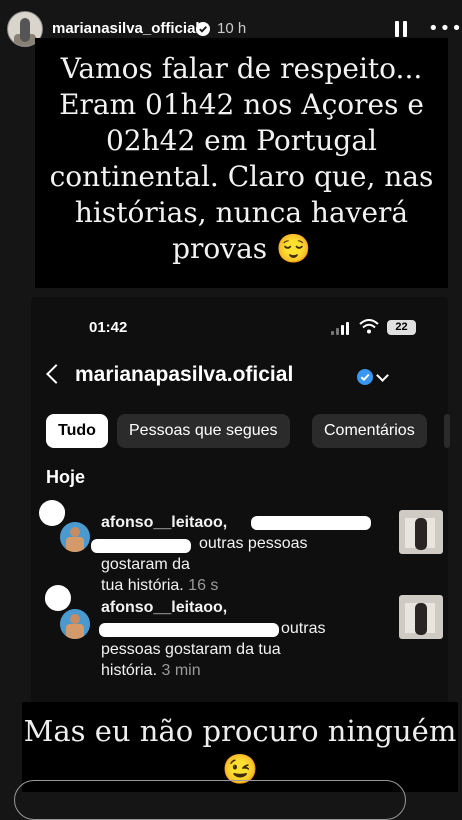  I want to click on tab-tudo: Tudo, so click(77, 431).